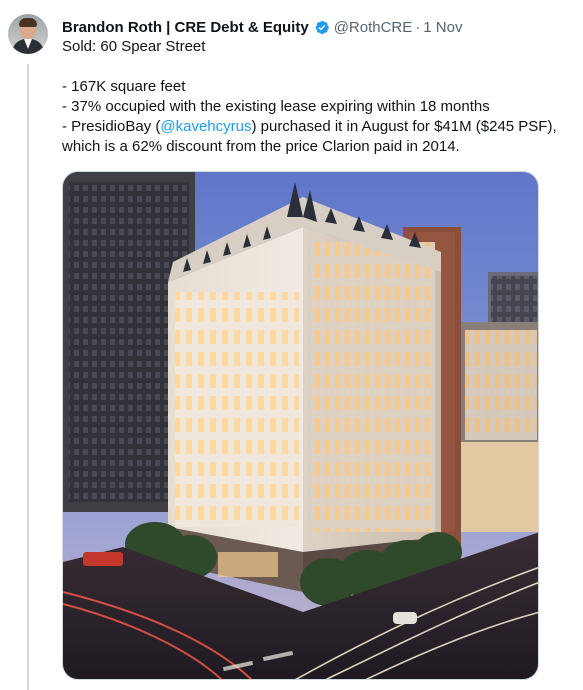 This screenshot has height=690, width=583. I want to click on text-line-sold: Sold: 60 Spear Street, so click(134, 46).